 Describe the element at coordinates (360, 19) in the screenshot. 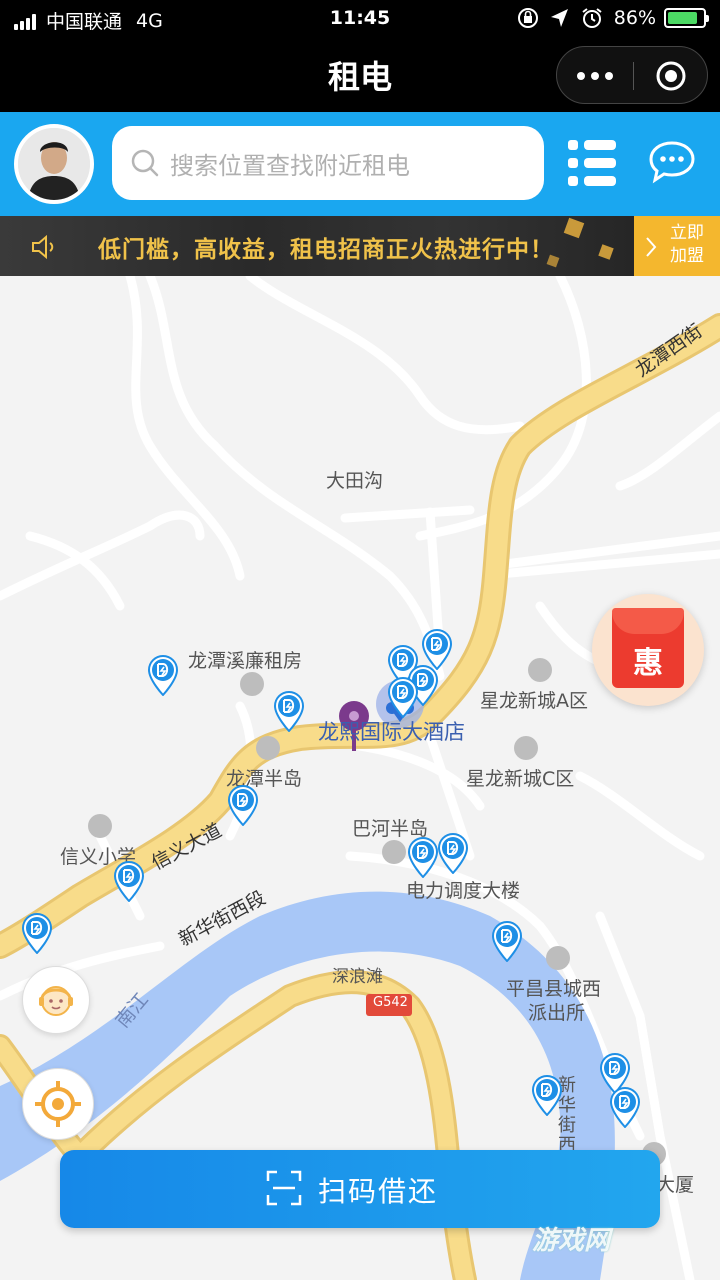

I see `status-bar: 中国联通 4G 11:45 86%` at that location.